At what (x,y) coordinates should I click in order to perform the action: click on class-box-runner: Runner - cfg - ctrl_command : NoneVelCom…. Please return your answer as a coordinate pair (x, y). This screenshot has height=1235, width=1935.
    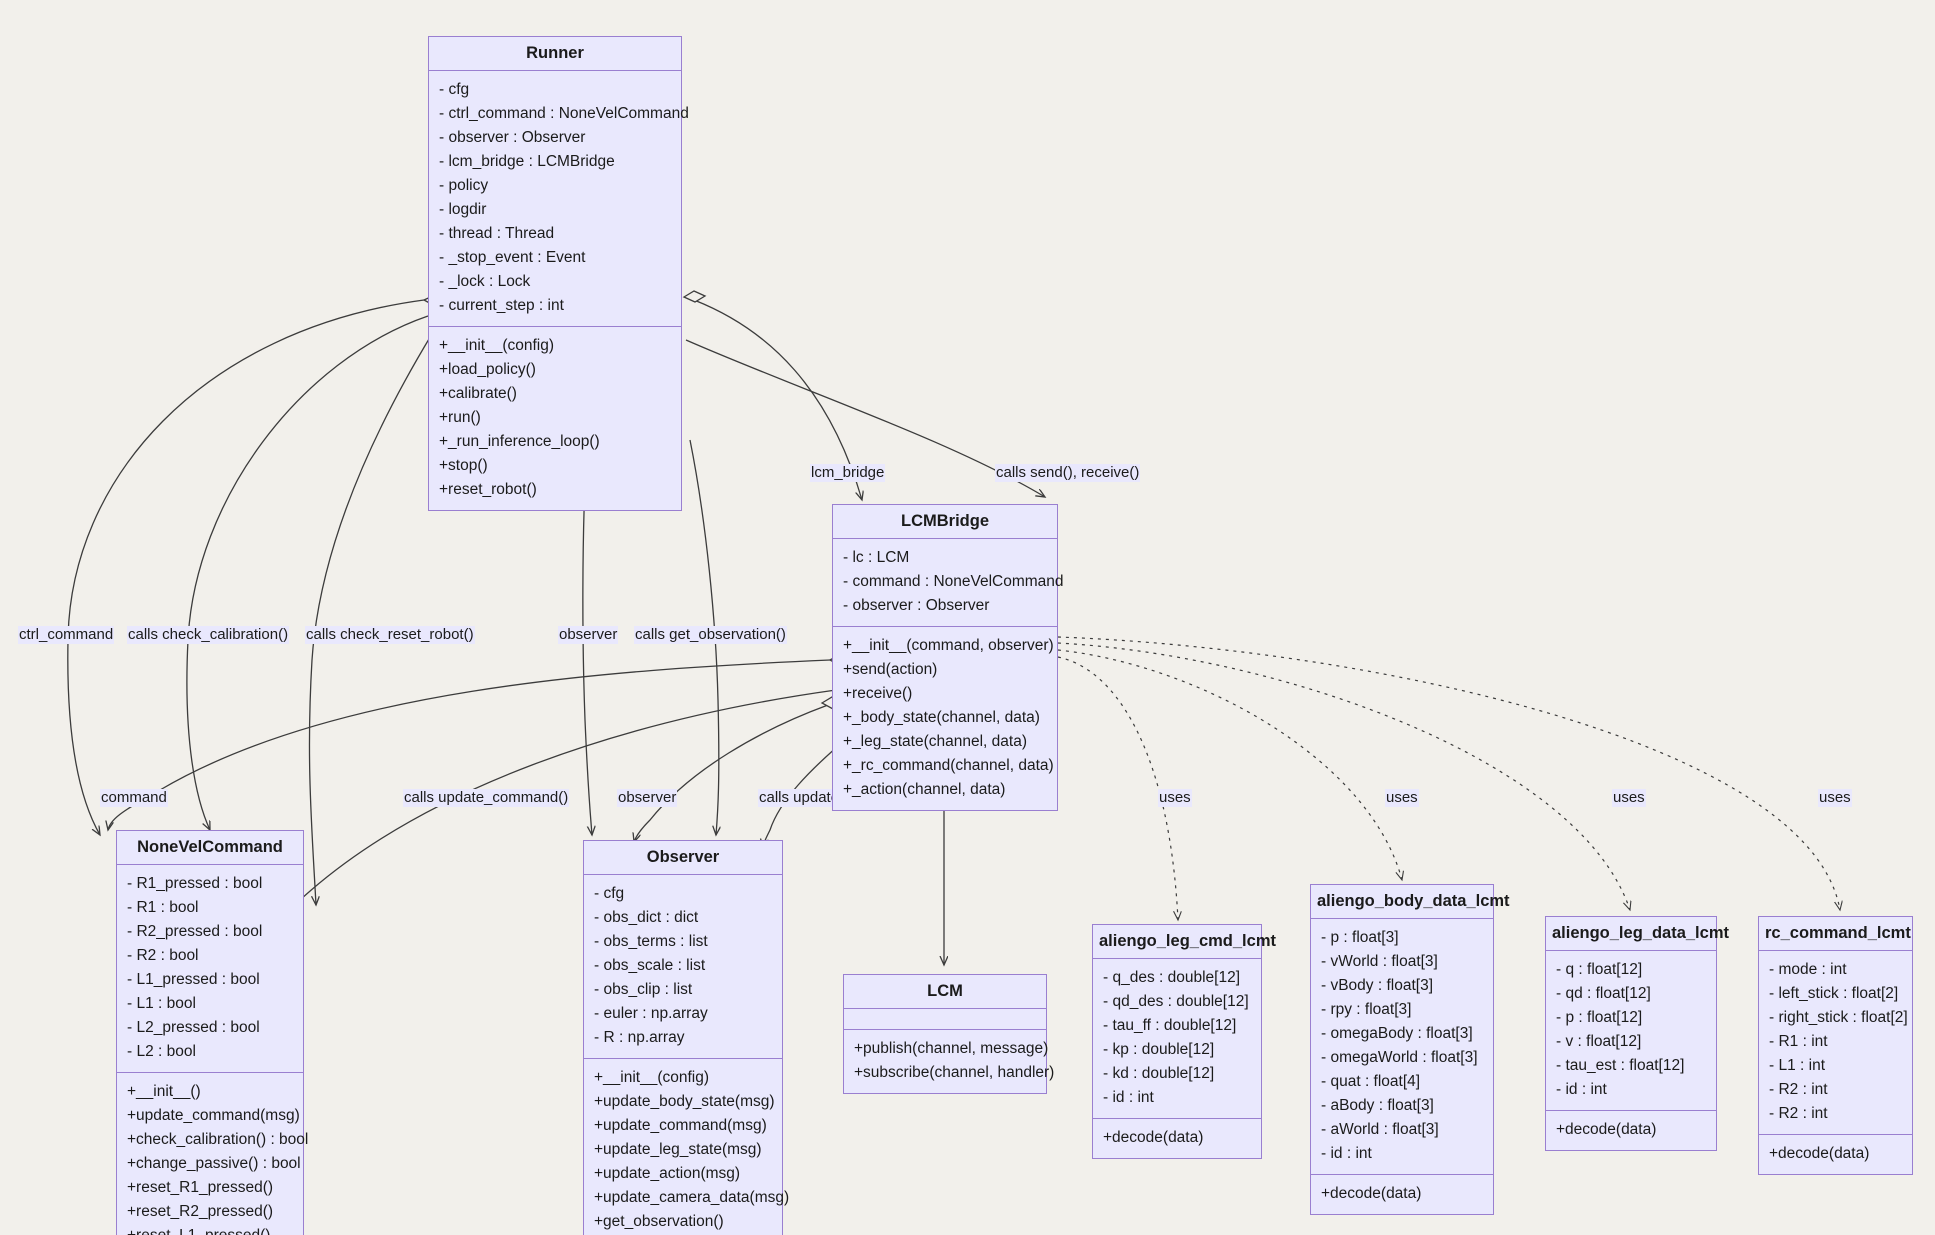
    Looking at the image, I should click on (558, 274).